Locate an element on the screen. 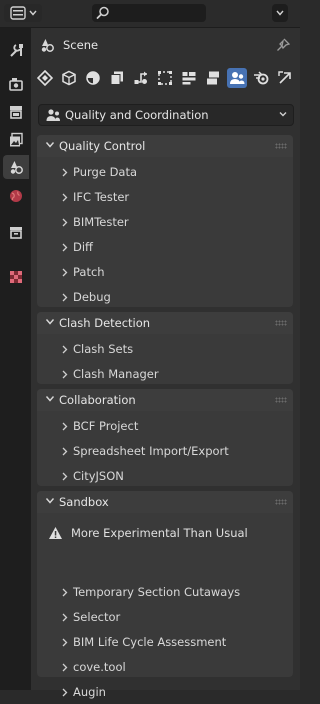 This screenshot has width=320, height=704. facility-icon is located at coordinates (213, 78).